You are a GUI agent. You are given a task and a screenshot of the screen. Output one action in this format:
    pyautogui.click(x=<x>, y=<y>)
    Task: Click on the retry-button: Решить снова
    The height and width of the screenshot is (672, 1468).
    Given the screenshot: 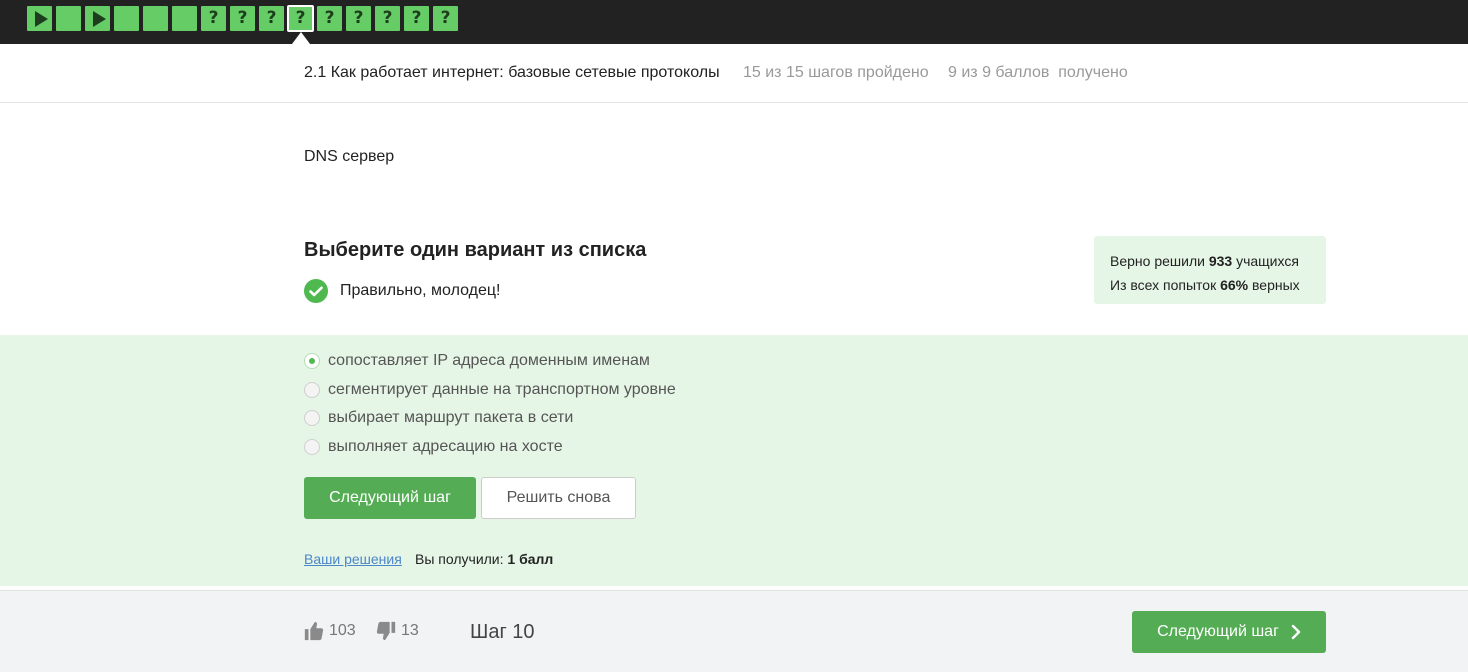 What is the action you would take?
    pyautogui.click(x=558, y=498)
    